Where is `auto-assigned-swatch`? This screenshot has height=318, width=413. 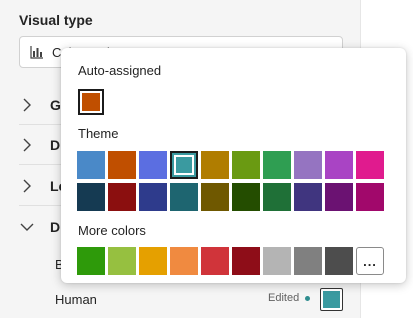 auto-assigned-swatch is located at coordinates (91, 102).